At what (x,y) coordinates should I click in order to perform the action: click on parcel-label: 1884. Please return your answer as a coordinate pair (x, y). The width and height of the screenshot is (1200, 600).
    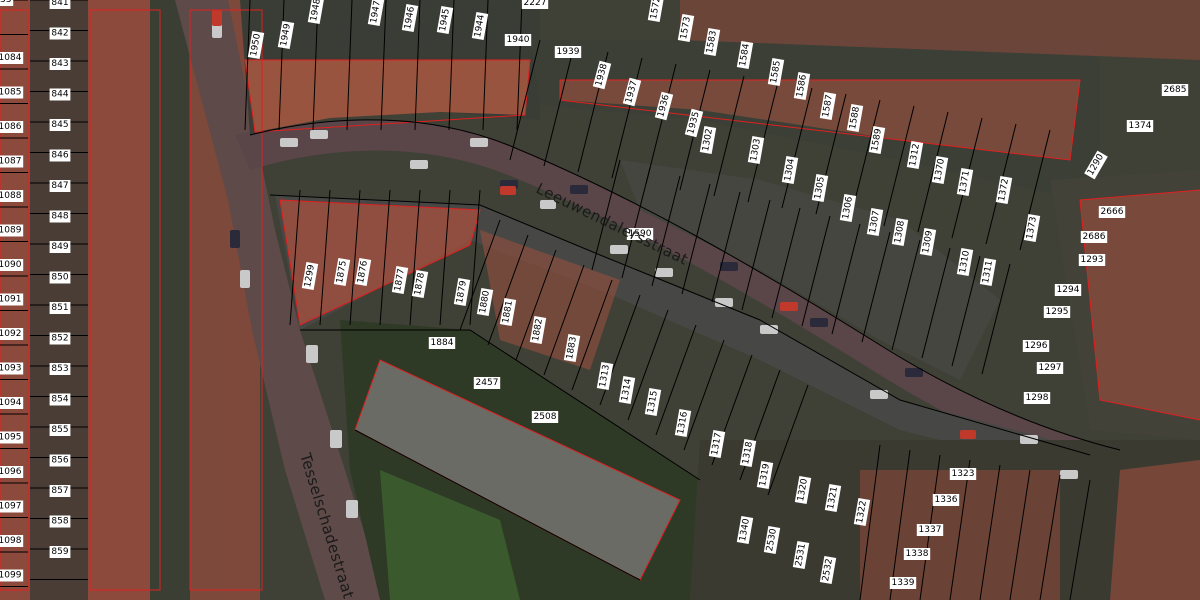
    Looking at the image, I should click on (442, 343).